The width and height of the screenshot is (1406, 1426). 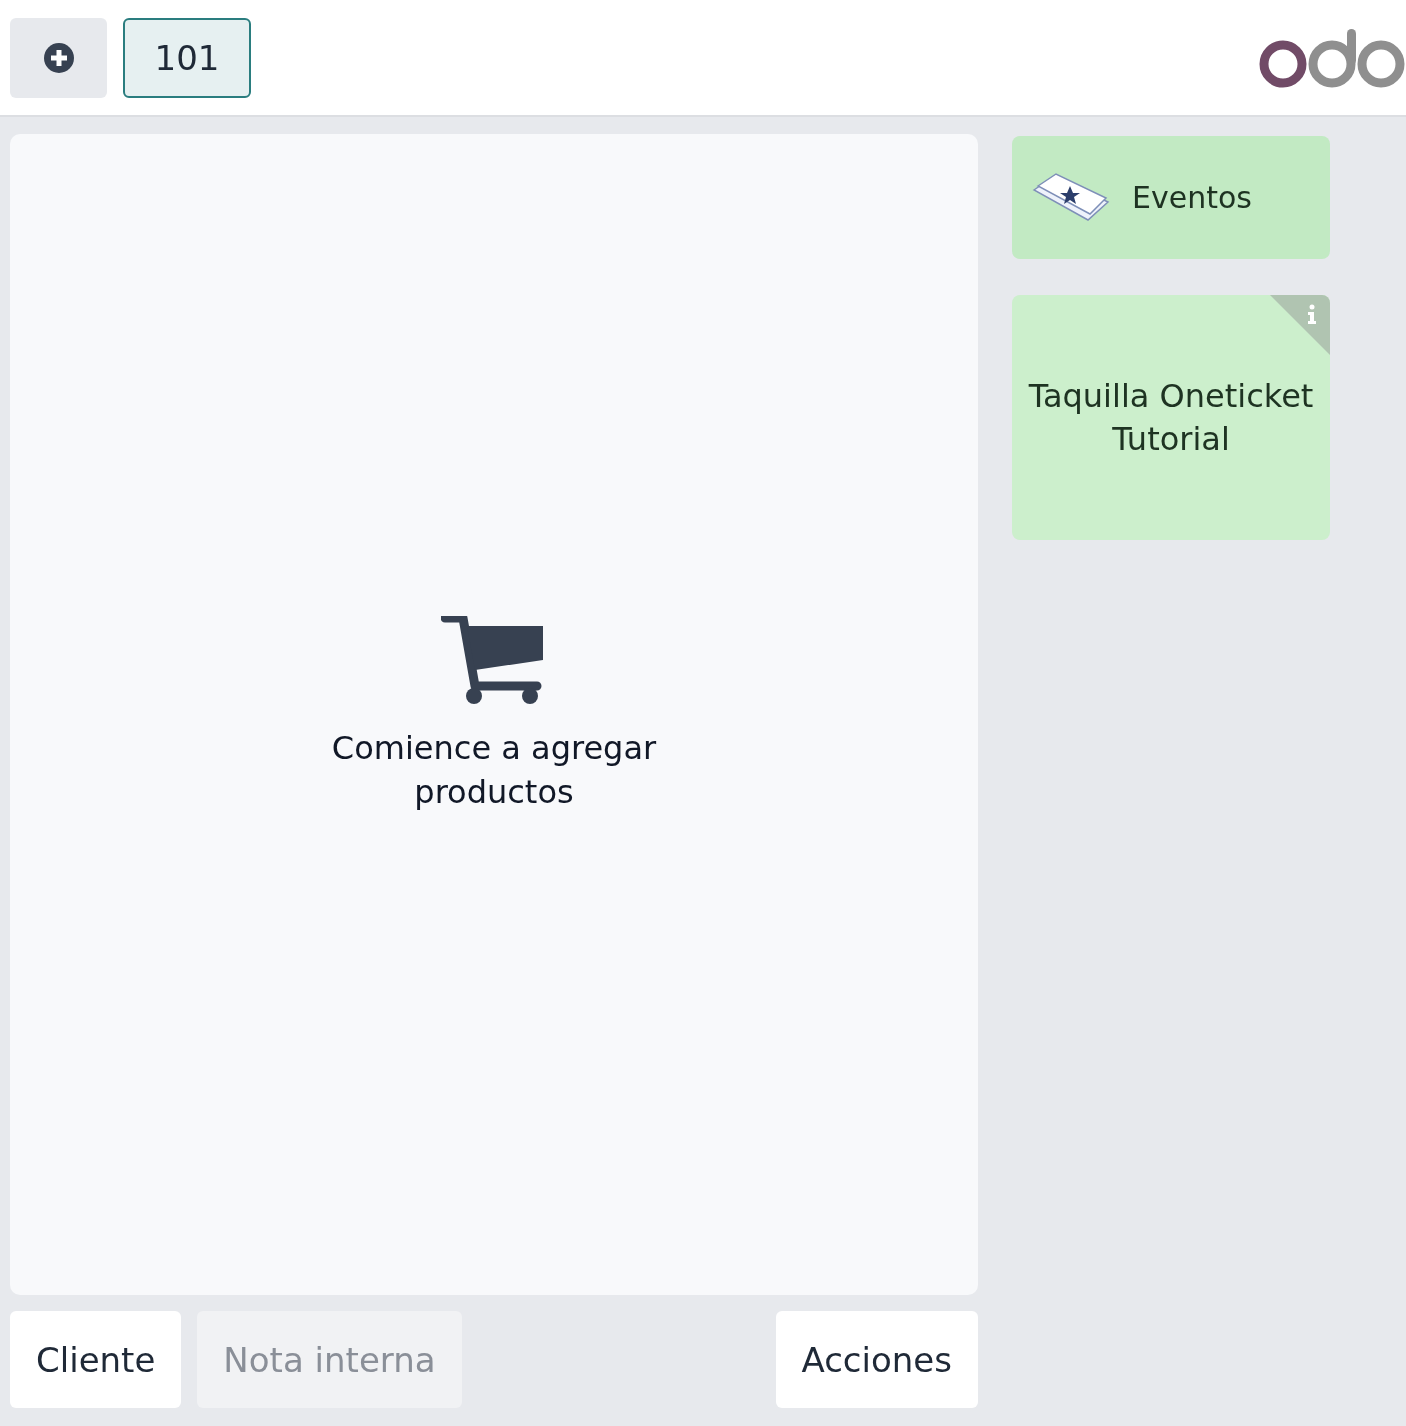 I want to click on plus-icon, so click(x=58, y=57).